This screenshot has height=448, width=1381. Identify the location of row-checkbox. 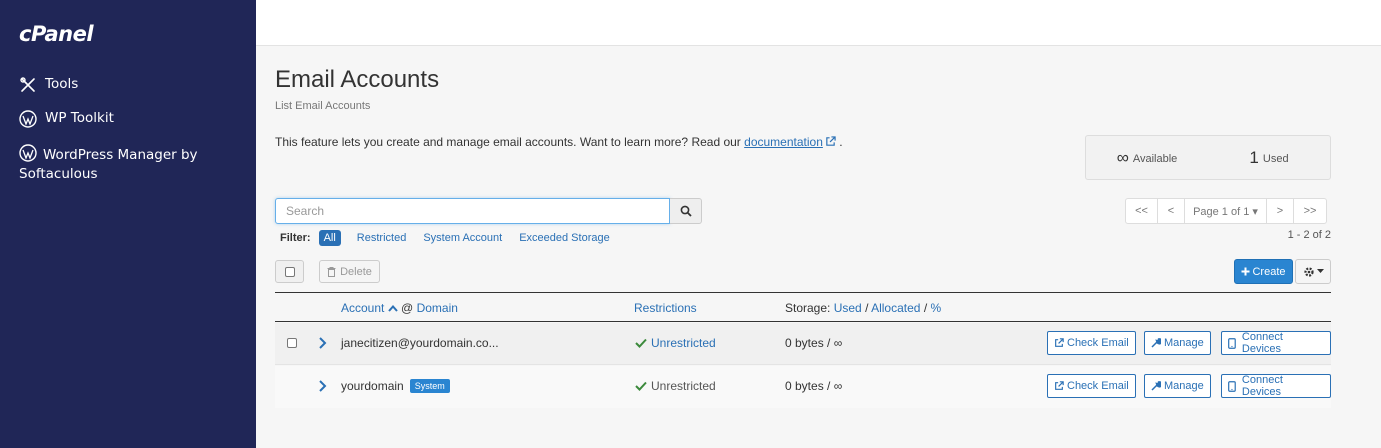
(292, 343).